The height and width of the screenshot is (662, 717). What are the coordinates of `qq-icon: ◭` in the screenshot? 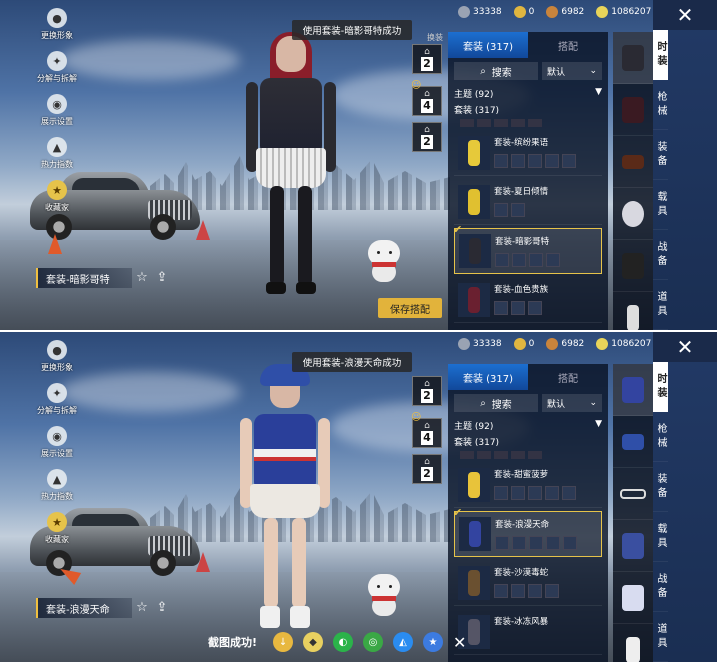 It's located at (403, 642).